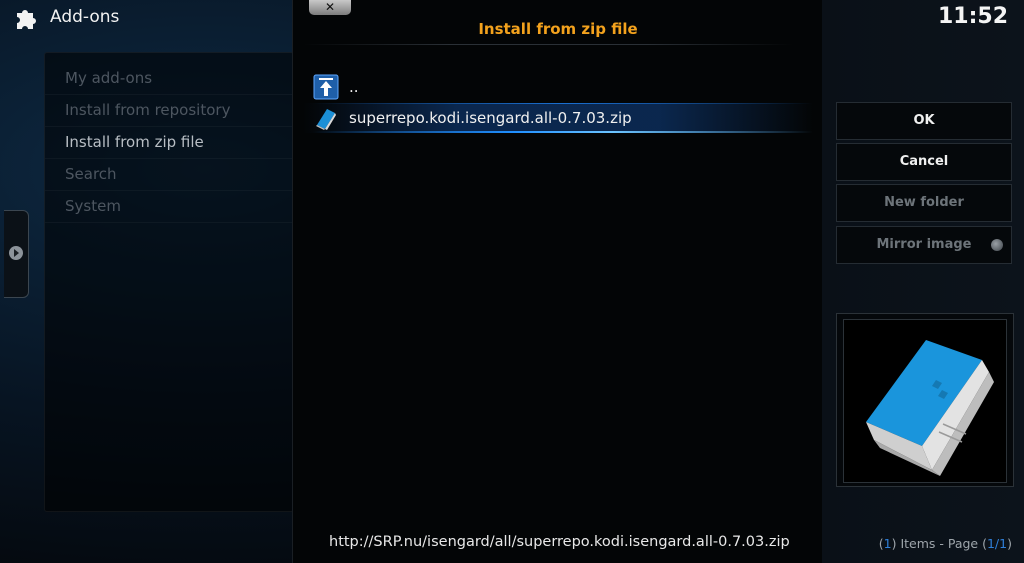 The width and height of the screenshot is (1024, 563). What do you see at coordinates (490, 118) in the screenshot?
I see `file-list-item-label: superrepo.kodi.isengard.all-0.7.03.zip` at bounding box center [490, 118].